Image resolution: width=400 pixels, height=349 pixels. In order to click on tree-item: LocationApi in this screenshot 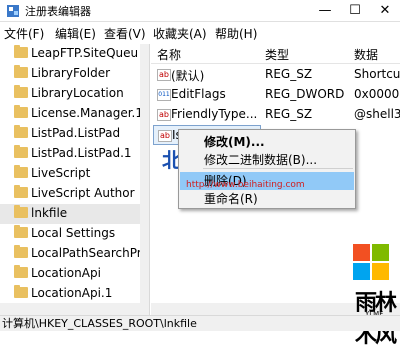, I will do `click(70, 274)`.